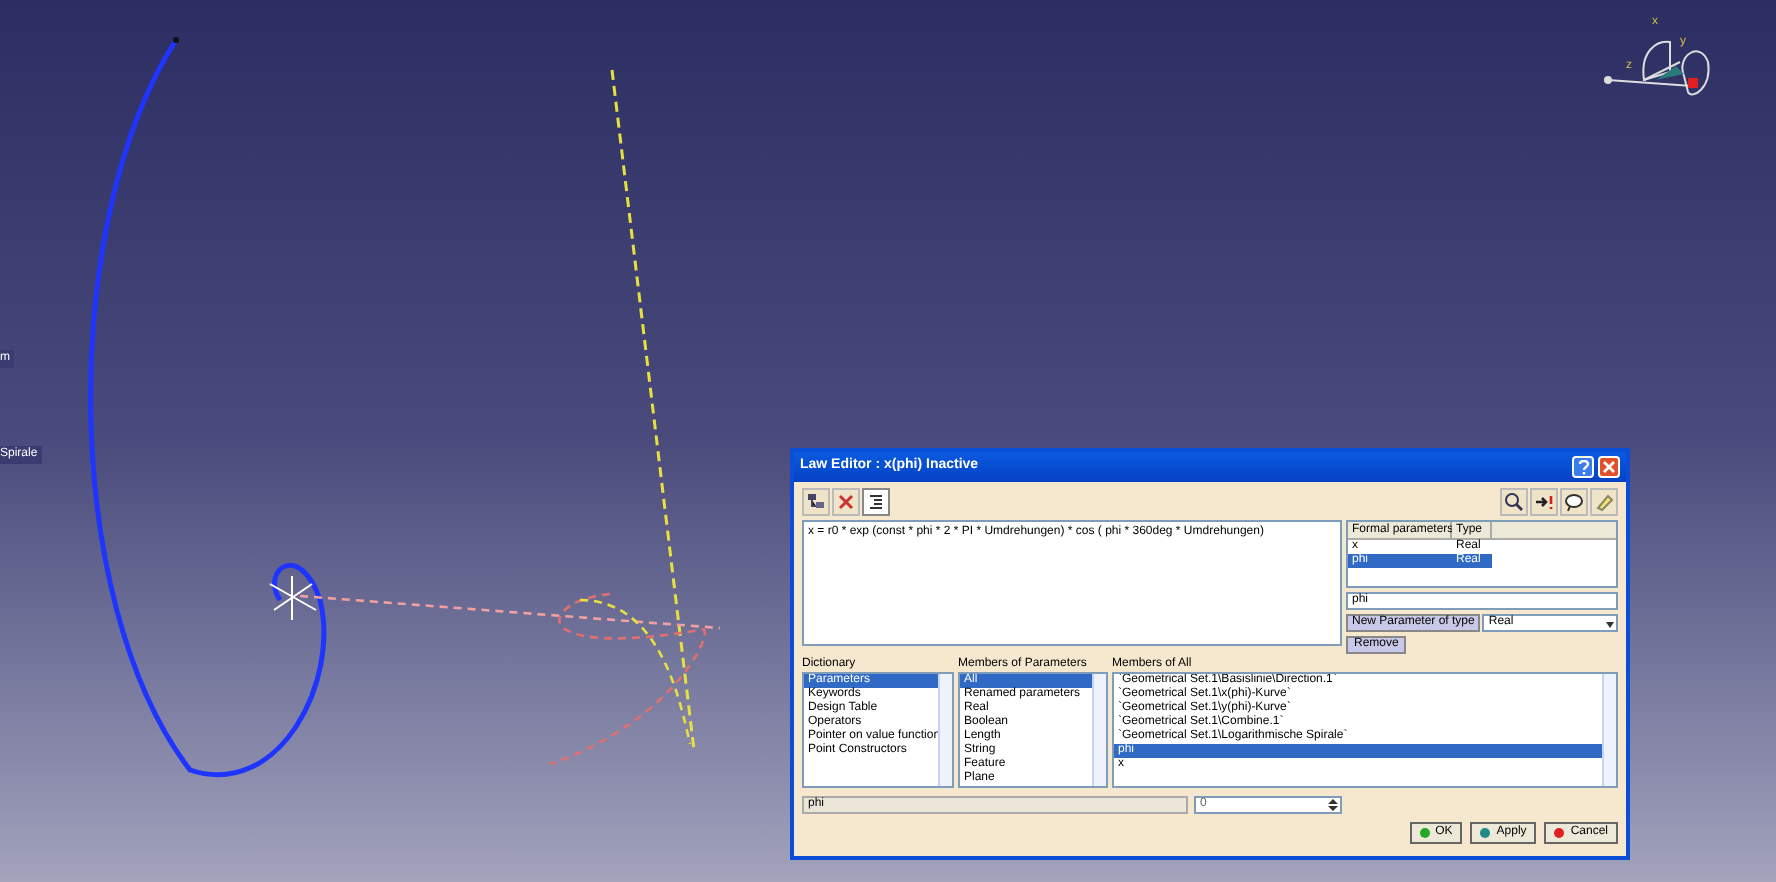 The height and width of the screenshot is (882, 1776). I want to click on arrow-icon, so click(1544, 502).